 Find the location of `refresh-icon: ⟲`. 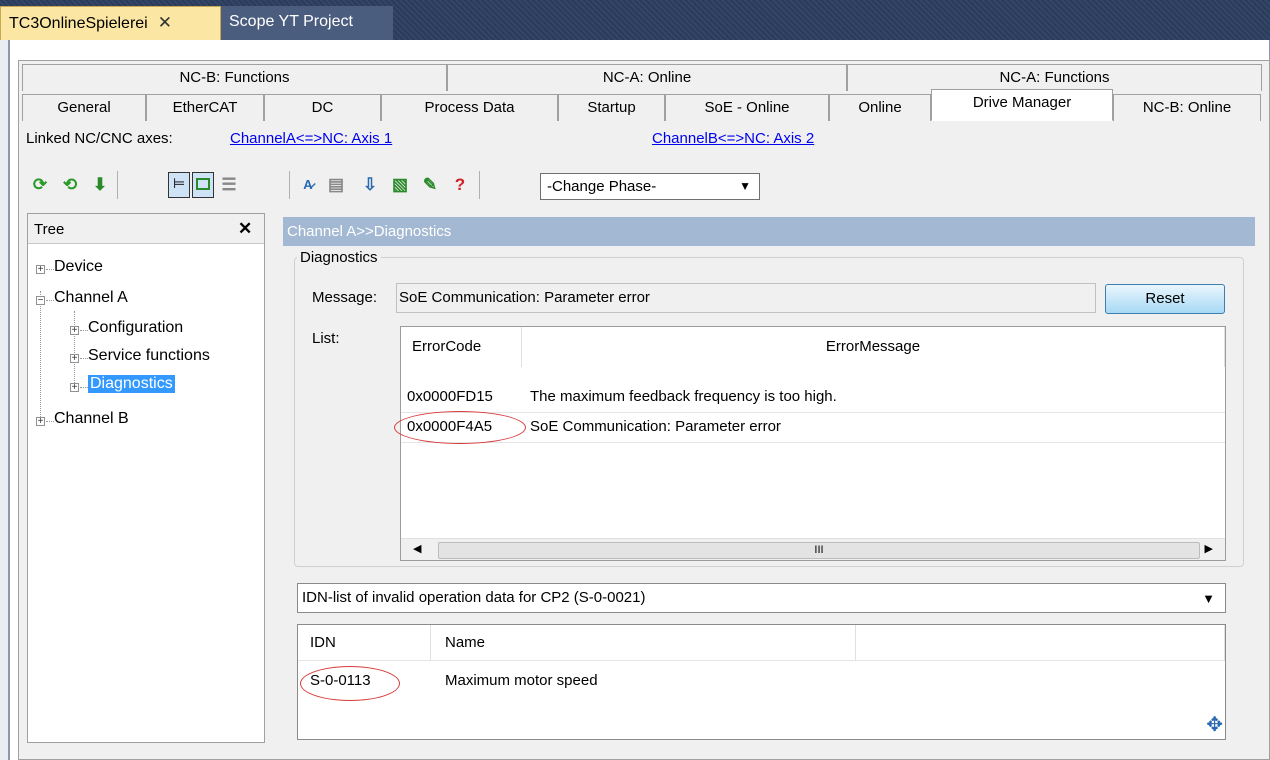

refresh-icon: ⟲ is located at coordinates (70, 185).